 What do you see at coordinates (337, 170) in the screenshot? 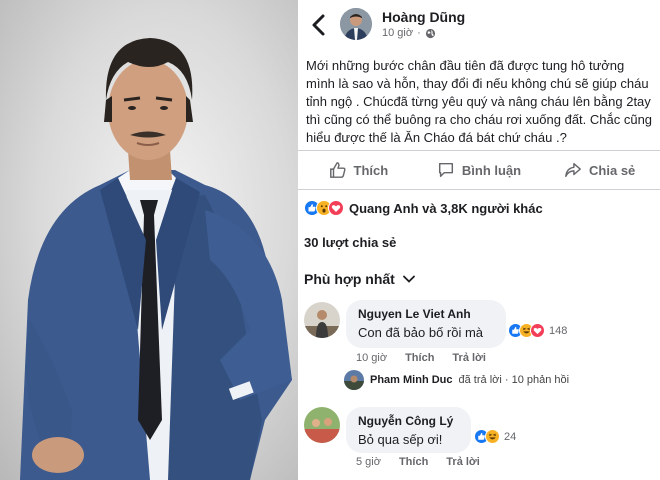
I see `thumbs-up-icon` at bounding box center [337, 170].